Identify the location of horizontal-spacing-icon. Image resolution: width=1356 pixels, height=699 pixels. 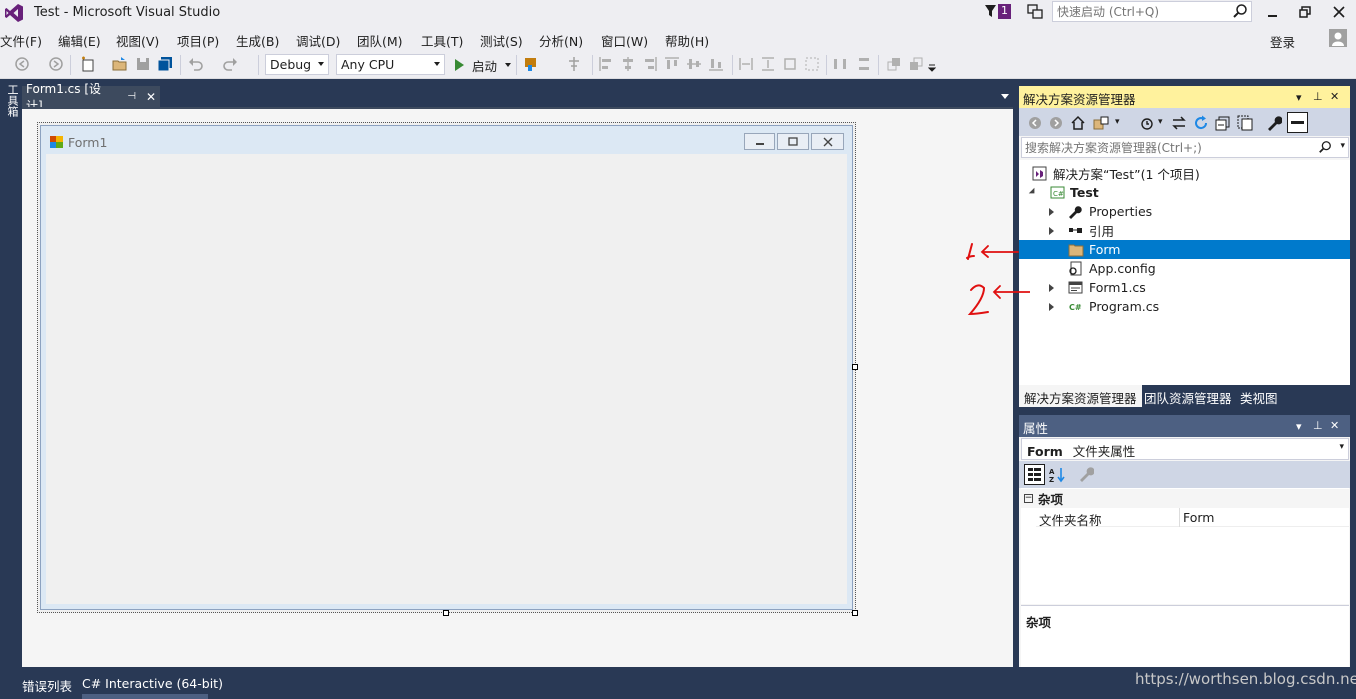
(840, 64).